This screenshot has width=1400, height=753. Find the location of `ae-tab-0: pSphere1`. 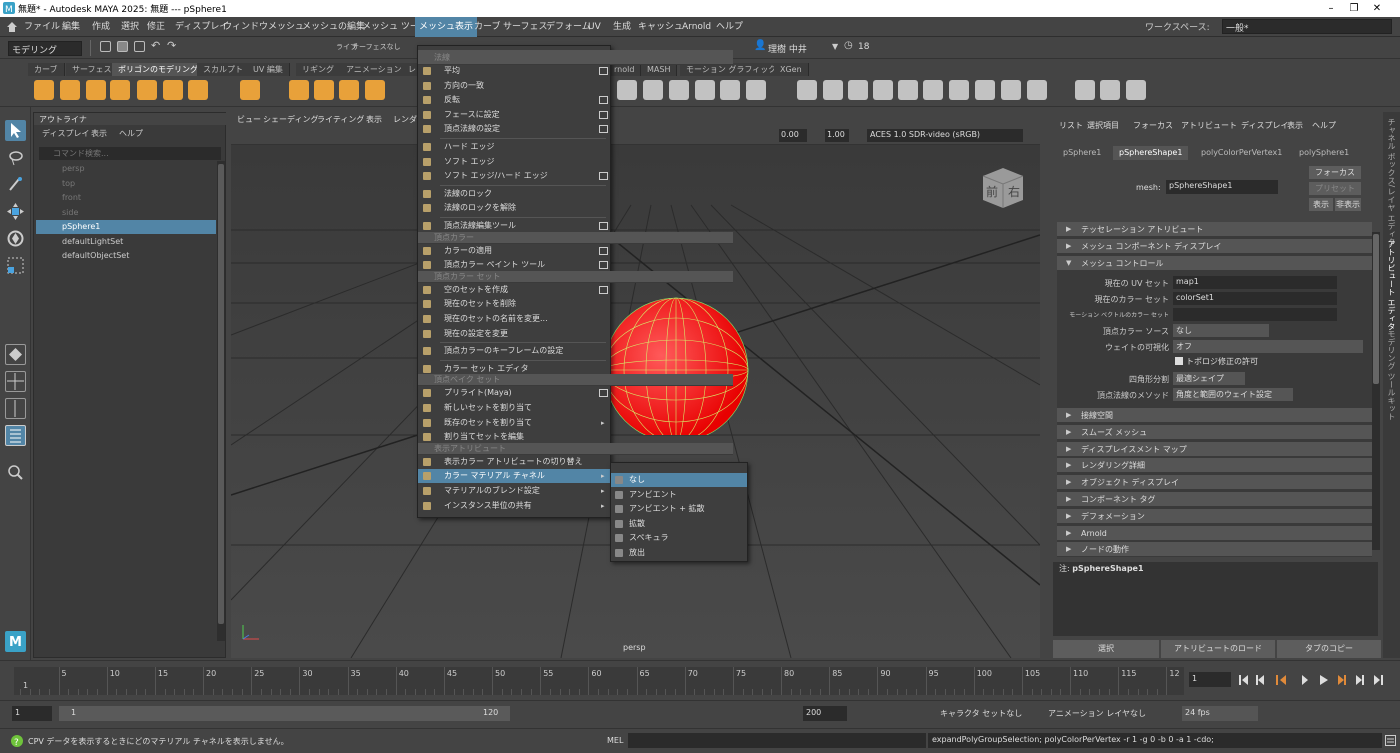

ae-tab-0: pSphere1 is located at coordinates (1082, 153).